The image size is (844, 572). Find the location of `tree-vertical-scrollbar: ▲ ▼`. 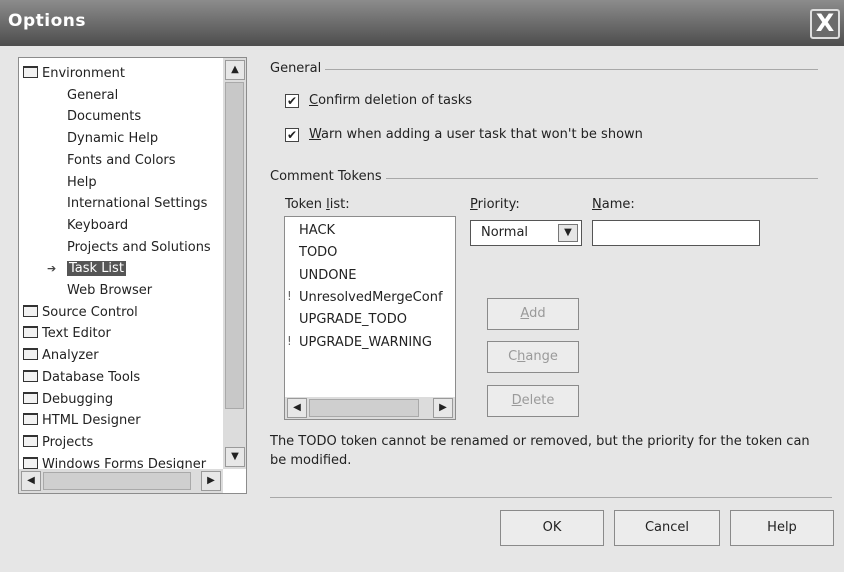

tree-vertical-scrollbar: ▲ ▼ is located at coordinates (234, 263).